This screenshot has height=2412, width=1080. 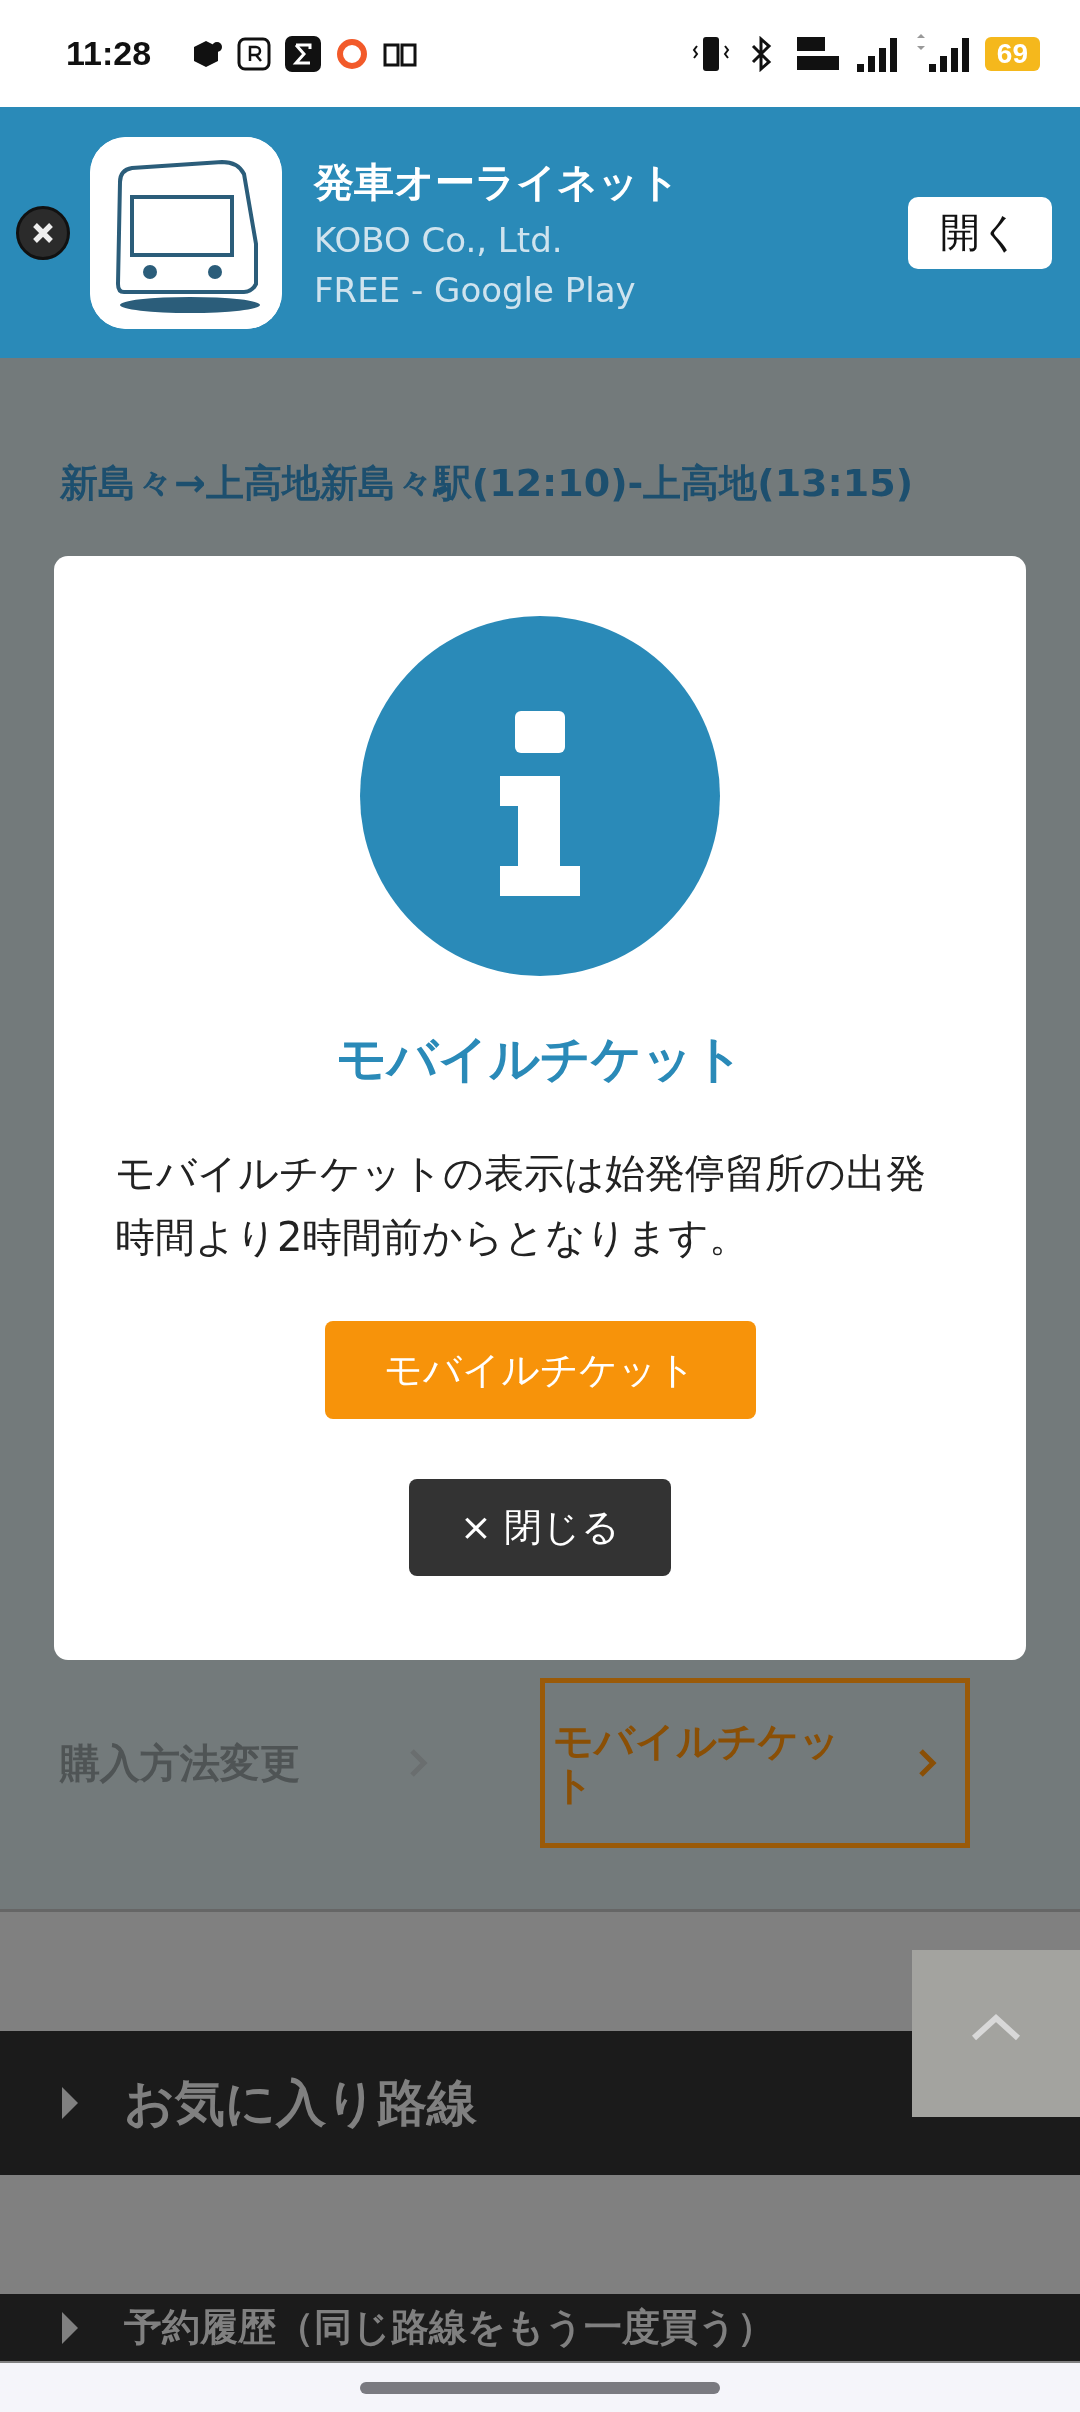 What do you see at coordinates (521, 1205) in the screenshot?
I see `modal-message: モバイルチケットの表示は始発停留所の出発時間より2時間前からとなります。` at bounding box center [521, 1205].